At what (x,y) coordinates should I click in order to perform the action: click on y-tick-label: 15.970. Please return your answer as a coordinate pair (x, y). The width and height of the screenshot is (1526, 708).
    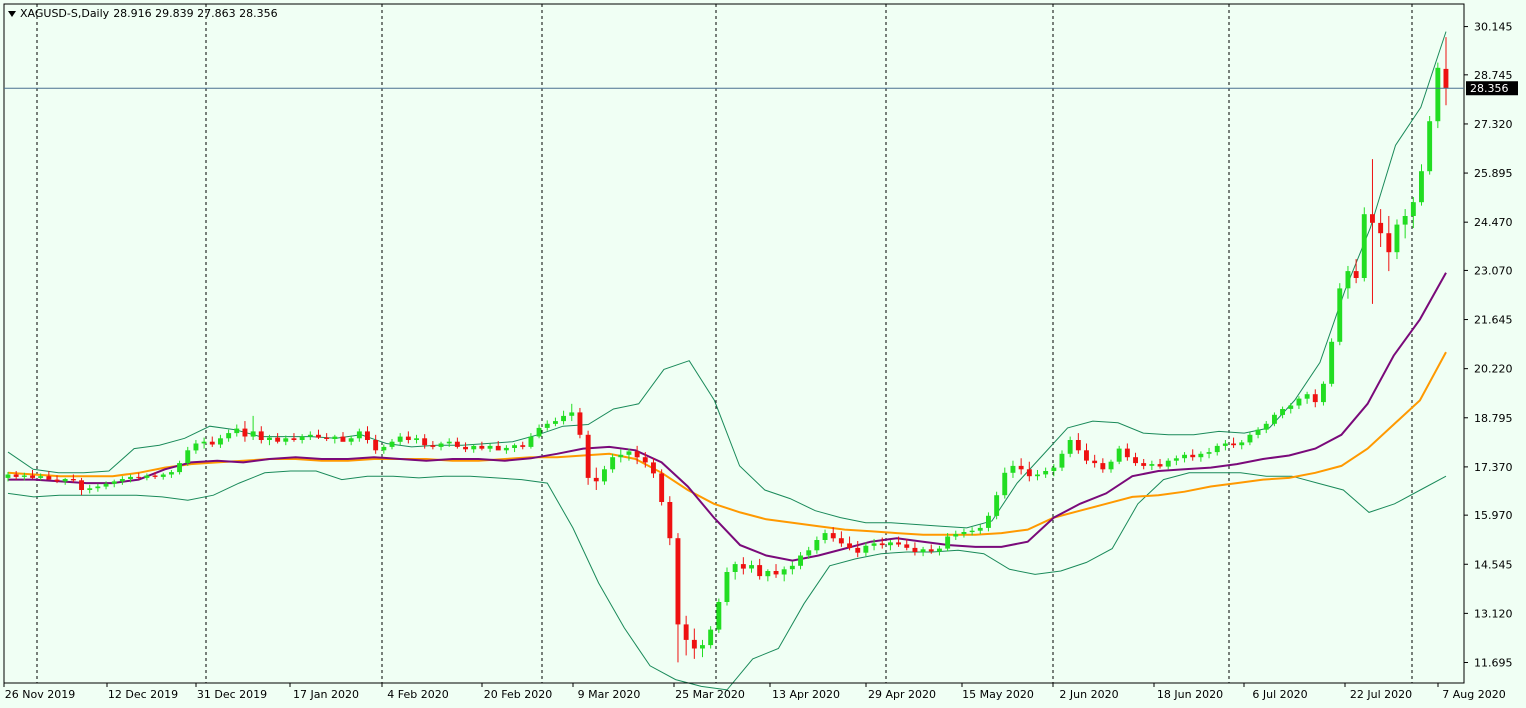
    Looking at the image, I should click on (1493, 515).